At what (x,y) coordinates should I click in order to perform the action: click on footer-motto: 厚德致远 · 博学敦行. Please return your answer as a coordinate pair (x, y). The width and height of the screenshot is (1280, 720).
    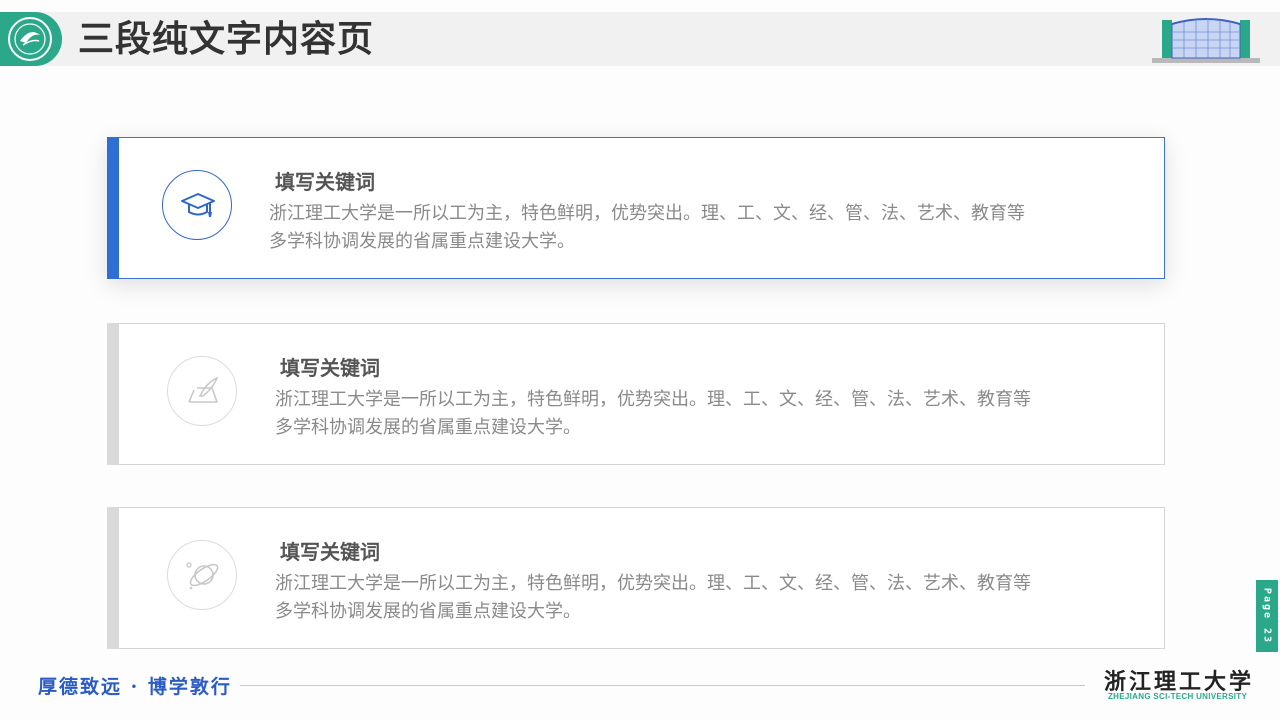
    Looking at the image, I should click on (135, 687).